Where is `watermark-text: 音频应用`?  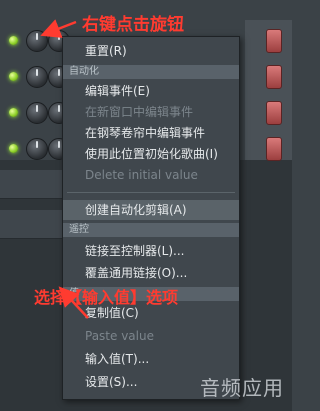
watermark-text: 音频应用 is located at coordinates (242, 388).